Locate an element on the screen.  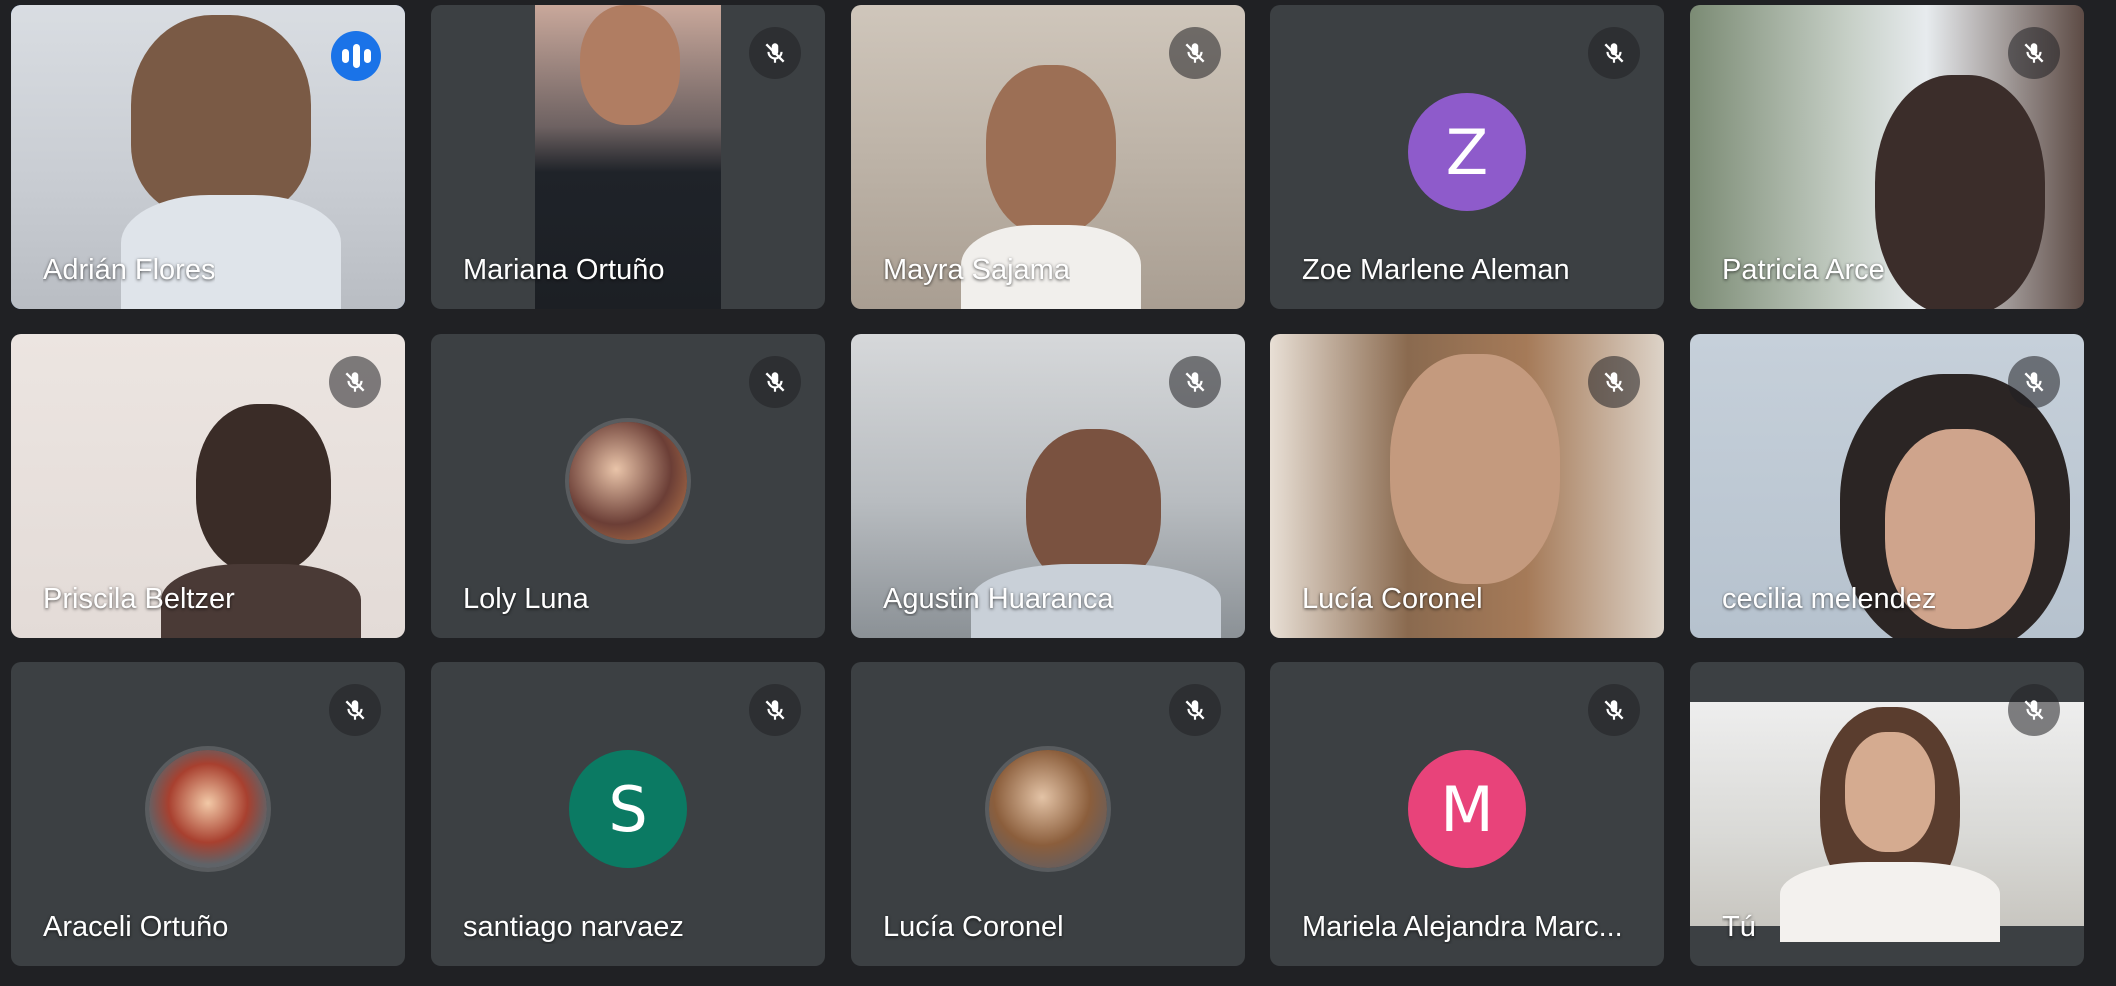
participant-tile: Tú is located at coordinates (1887, 814).